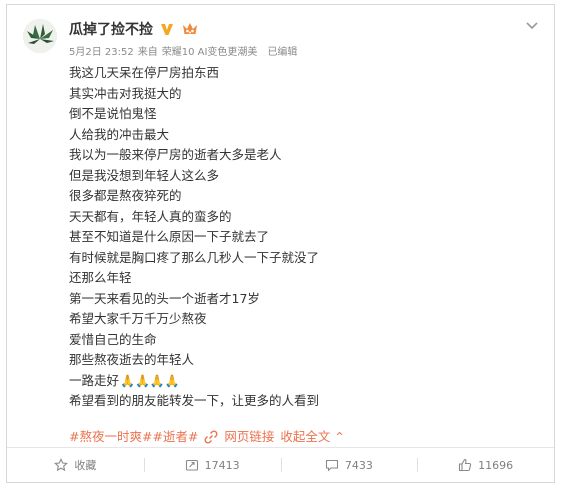 This screenshot has width=561, height=491. What do you see at coordinates (100, 277) in the screenshot?
I see `post-line: 还那么年轻` at bounding box center [100, 277].